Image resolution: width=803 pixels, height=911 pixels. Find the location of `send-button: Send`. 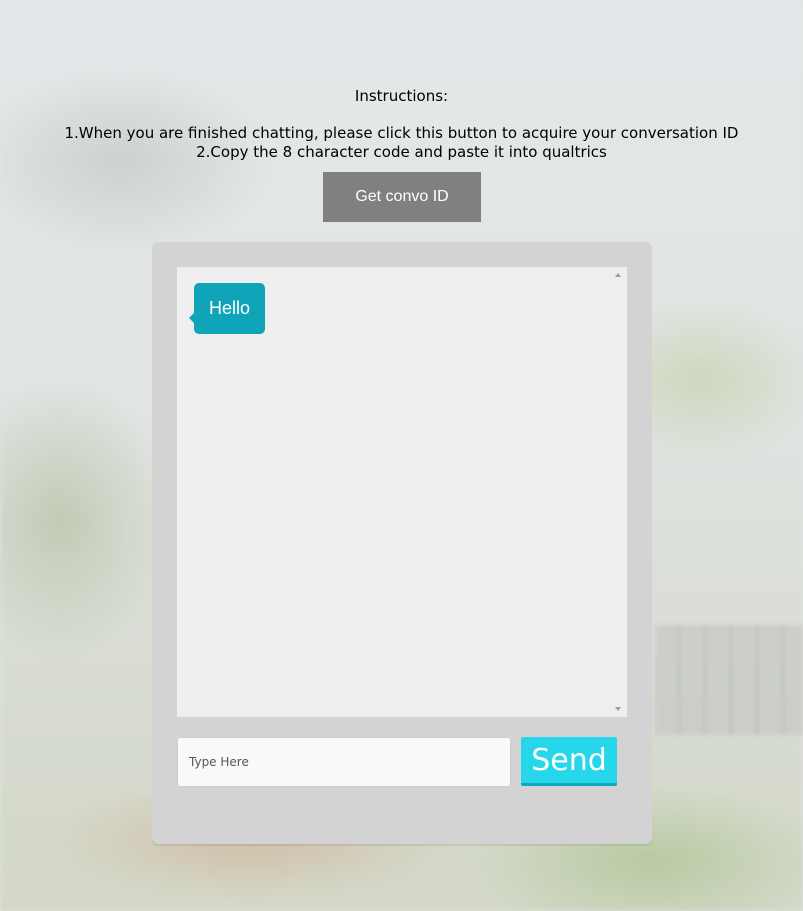

send-button: Send is located at coordinates (569, 761).